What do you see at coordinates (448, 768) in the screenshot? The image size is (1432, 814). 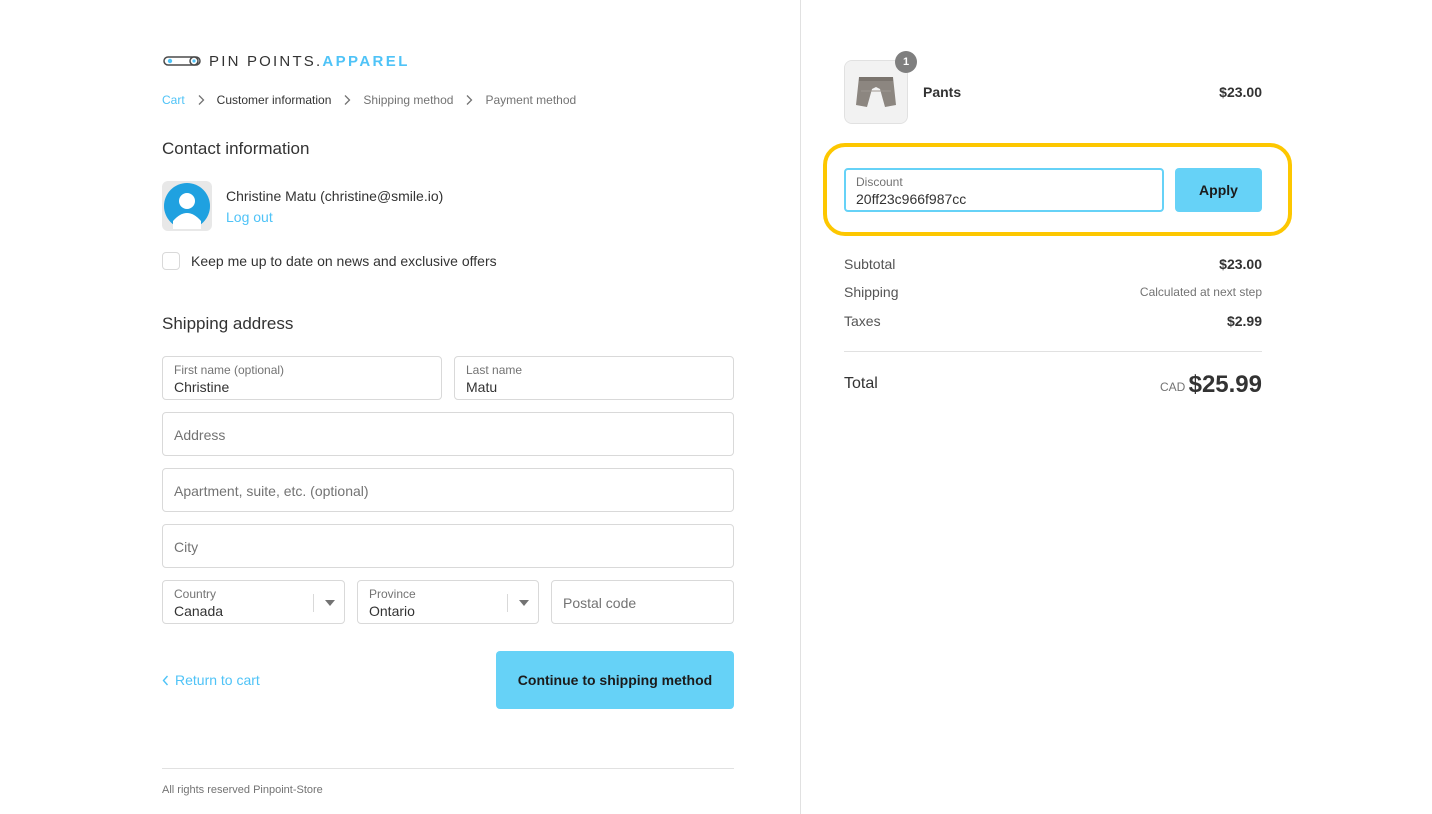 I see `footer-divider` at bounding box center [448, 768].